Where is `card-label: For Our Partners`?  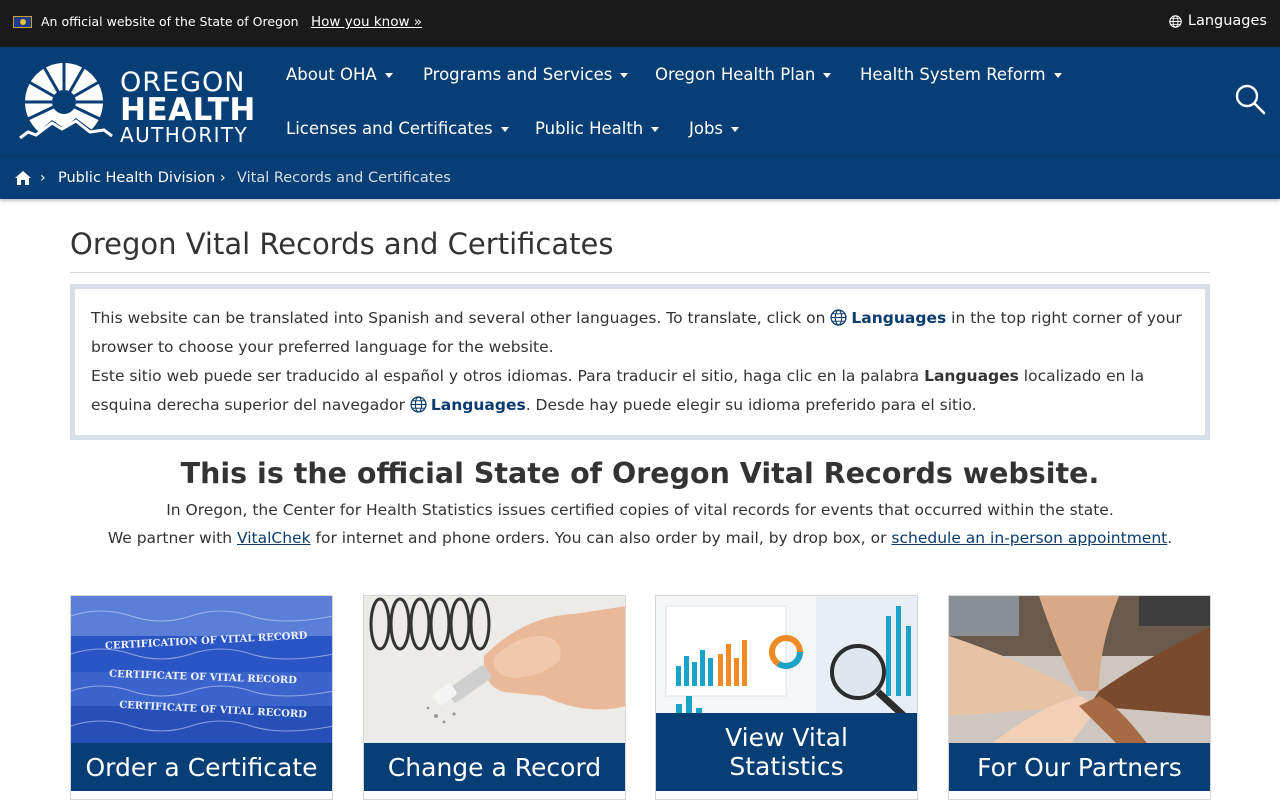
card-label: For Our Partners is located at coordinates (1079, 767).